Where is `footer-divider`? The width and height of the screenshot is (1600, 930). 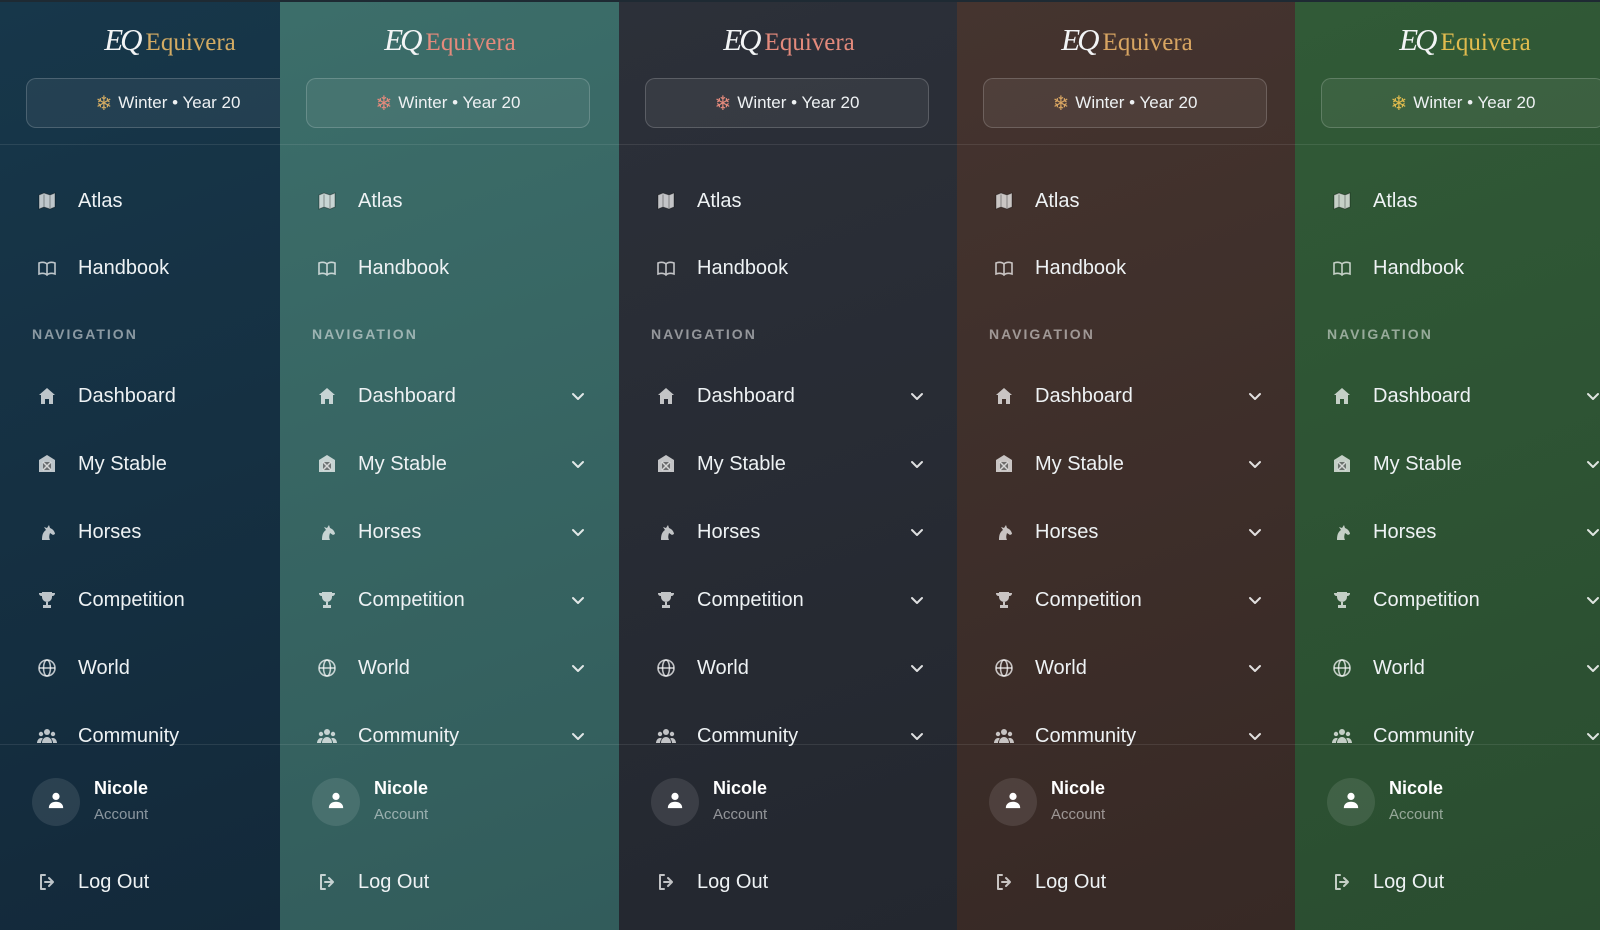
footer-divider is located at coordinates (1126, 744).